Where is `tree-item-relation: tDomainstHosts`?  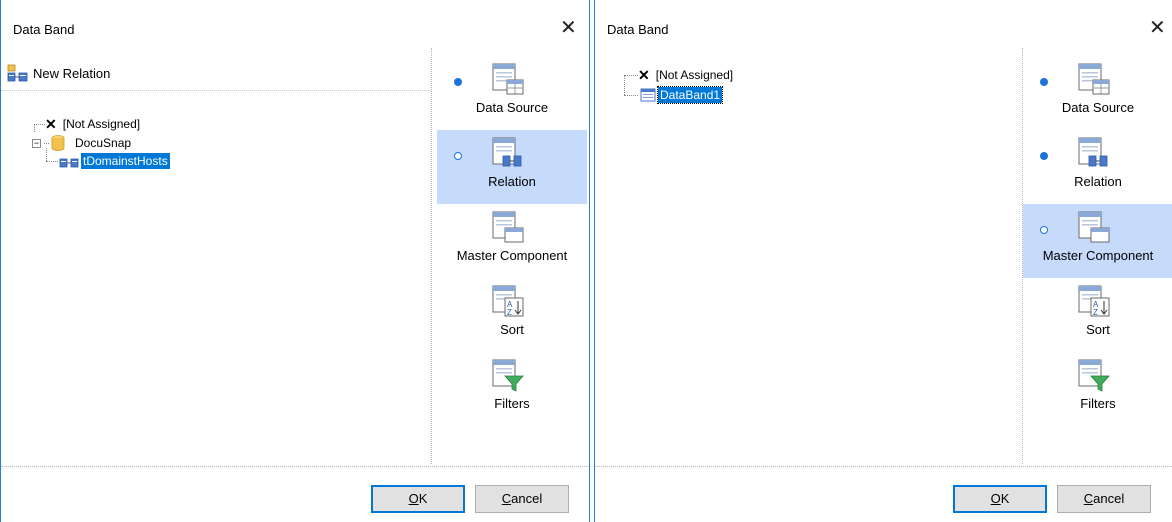 tree-item-relation: tDomainstHosts is located at coordinates (114, 161).